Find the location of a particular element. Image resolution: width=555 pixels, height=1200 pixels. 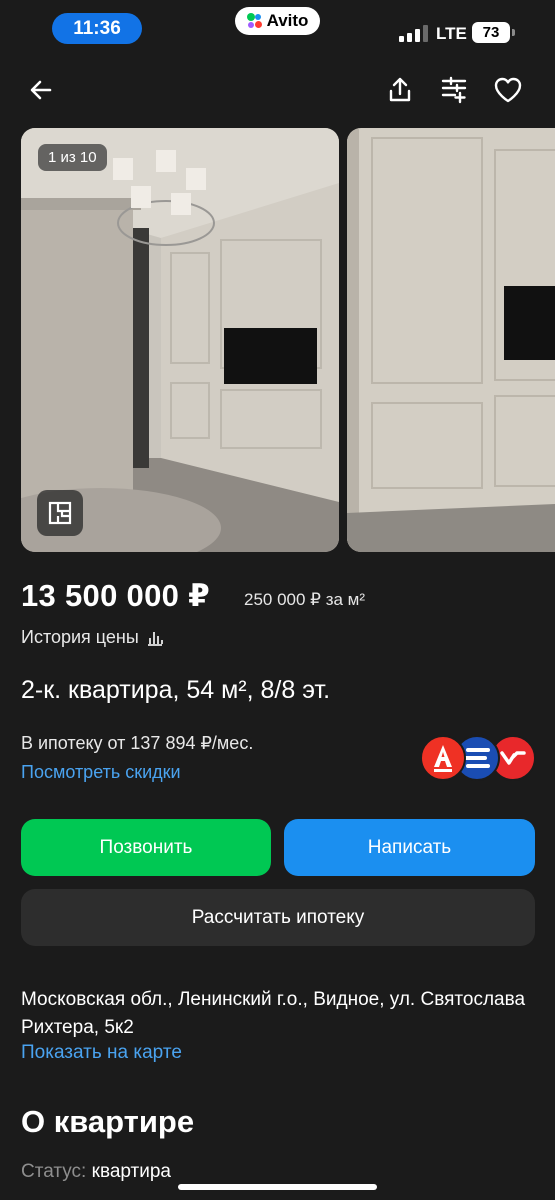

room-photo-image is located at coordinates (451, 340).